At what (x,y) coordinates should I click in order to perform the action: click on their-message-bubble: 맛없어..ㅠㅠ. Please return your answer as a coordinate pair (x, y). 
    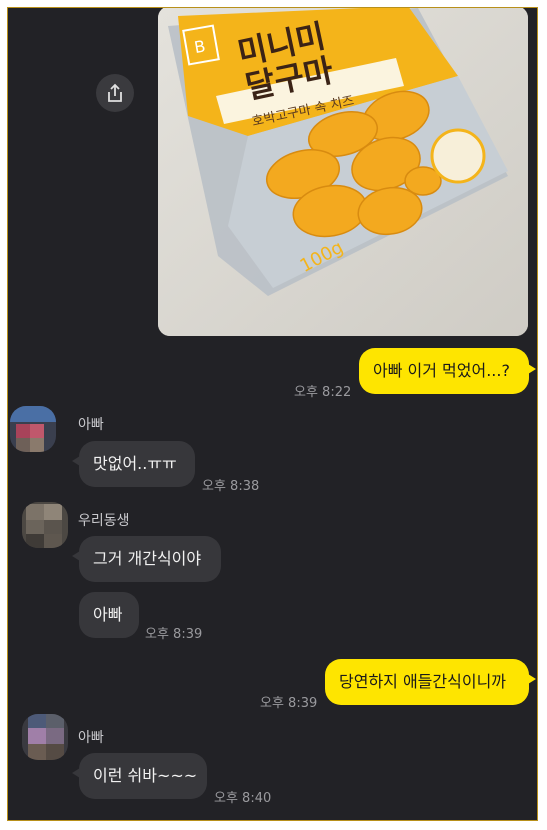
    Looking at the image, I should click on (137, 464).